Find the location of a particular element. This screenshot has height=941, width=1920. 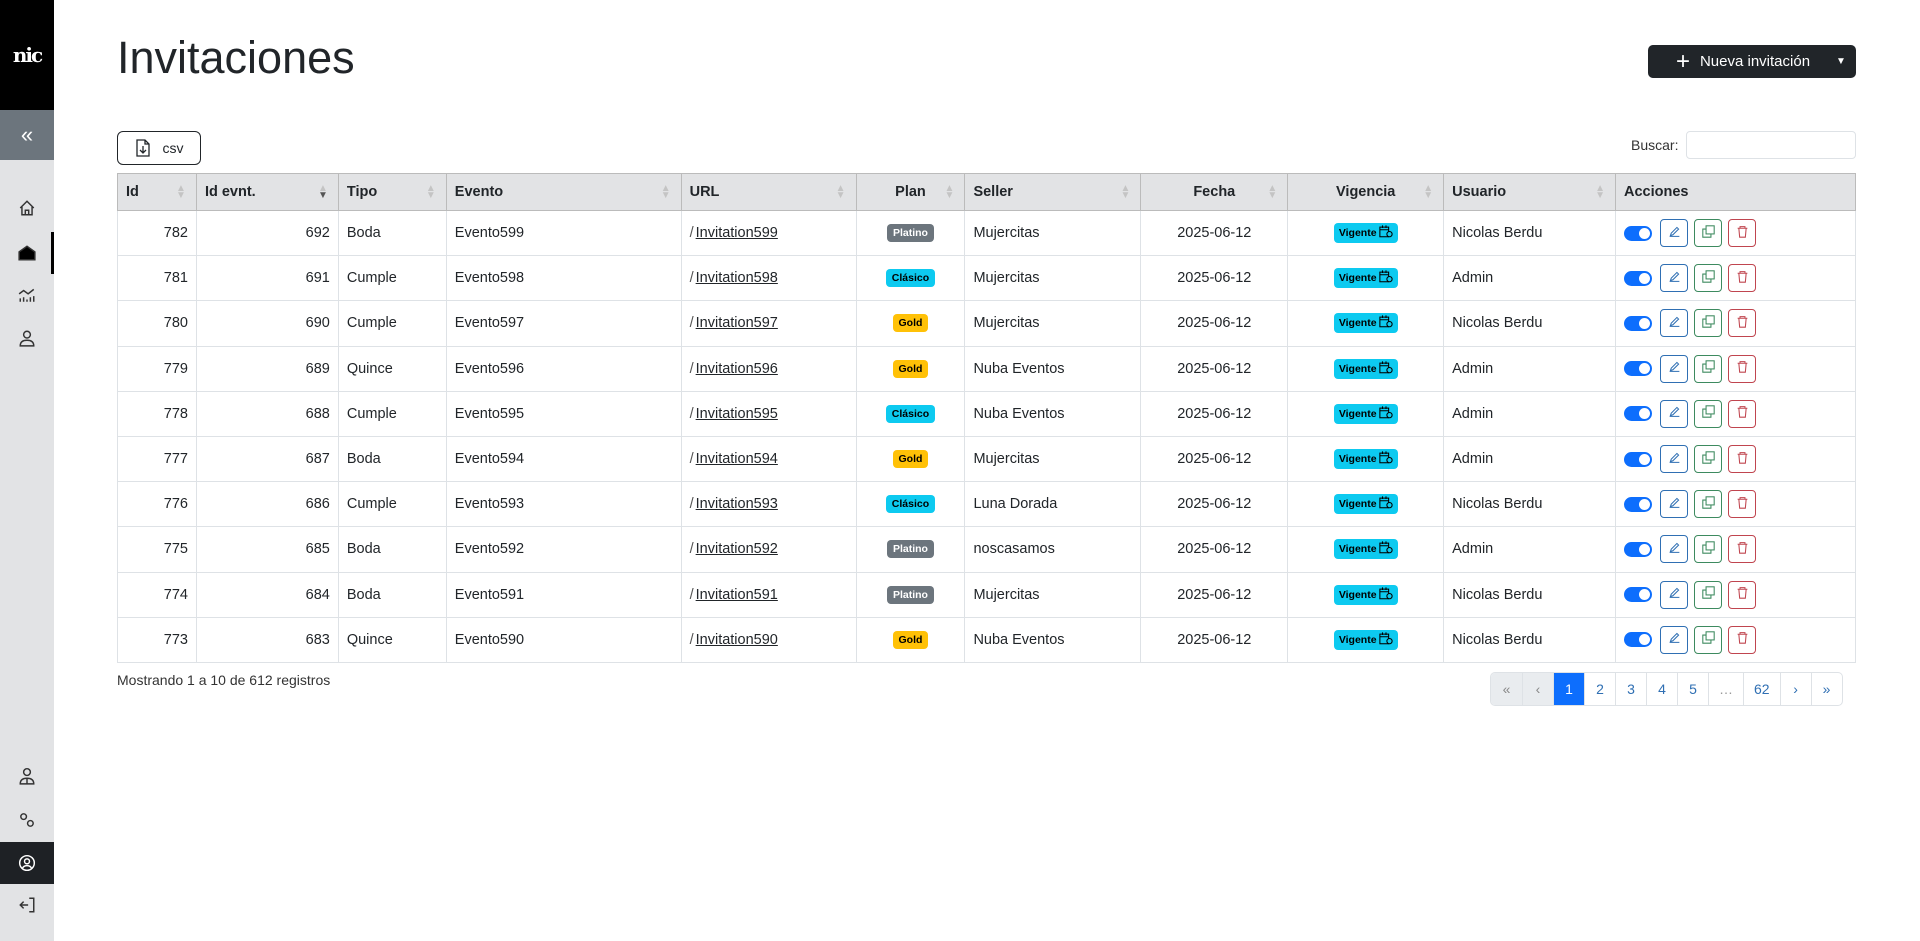

new-invitation-button: + Nueva invitación ▼ is located at coordinates (1752, 61).